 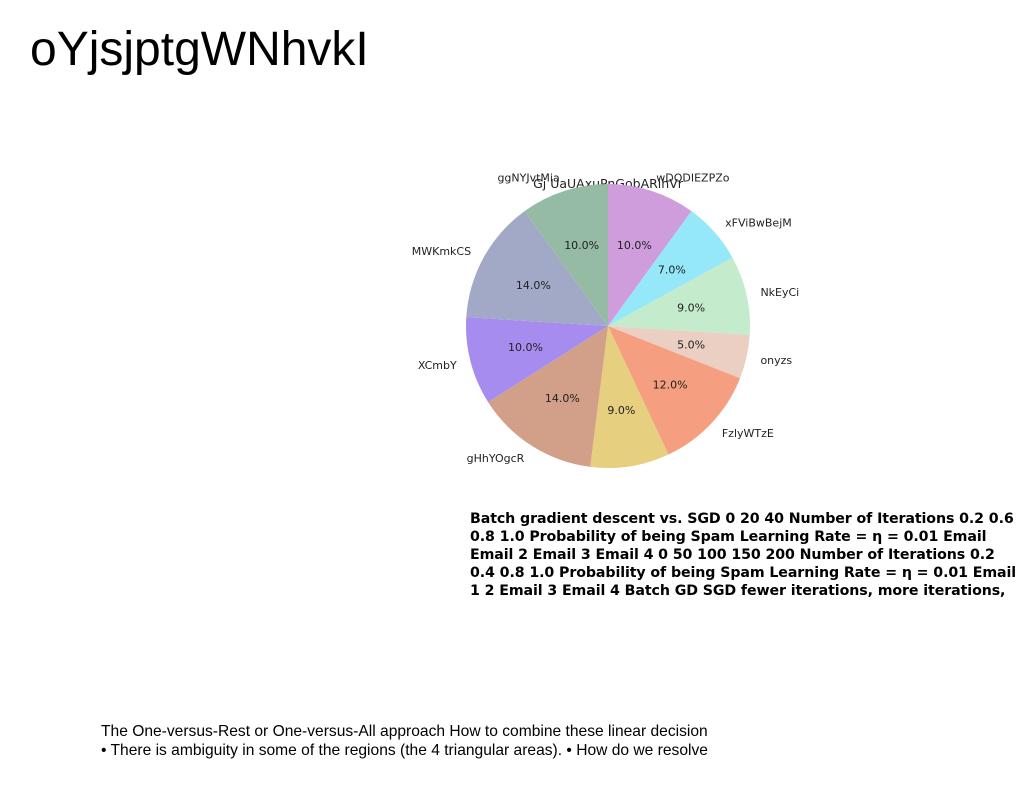 I want to click on pie-pct-label-onyzs: 5.0%, so click(x=691, y=345).